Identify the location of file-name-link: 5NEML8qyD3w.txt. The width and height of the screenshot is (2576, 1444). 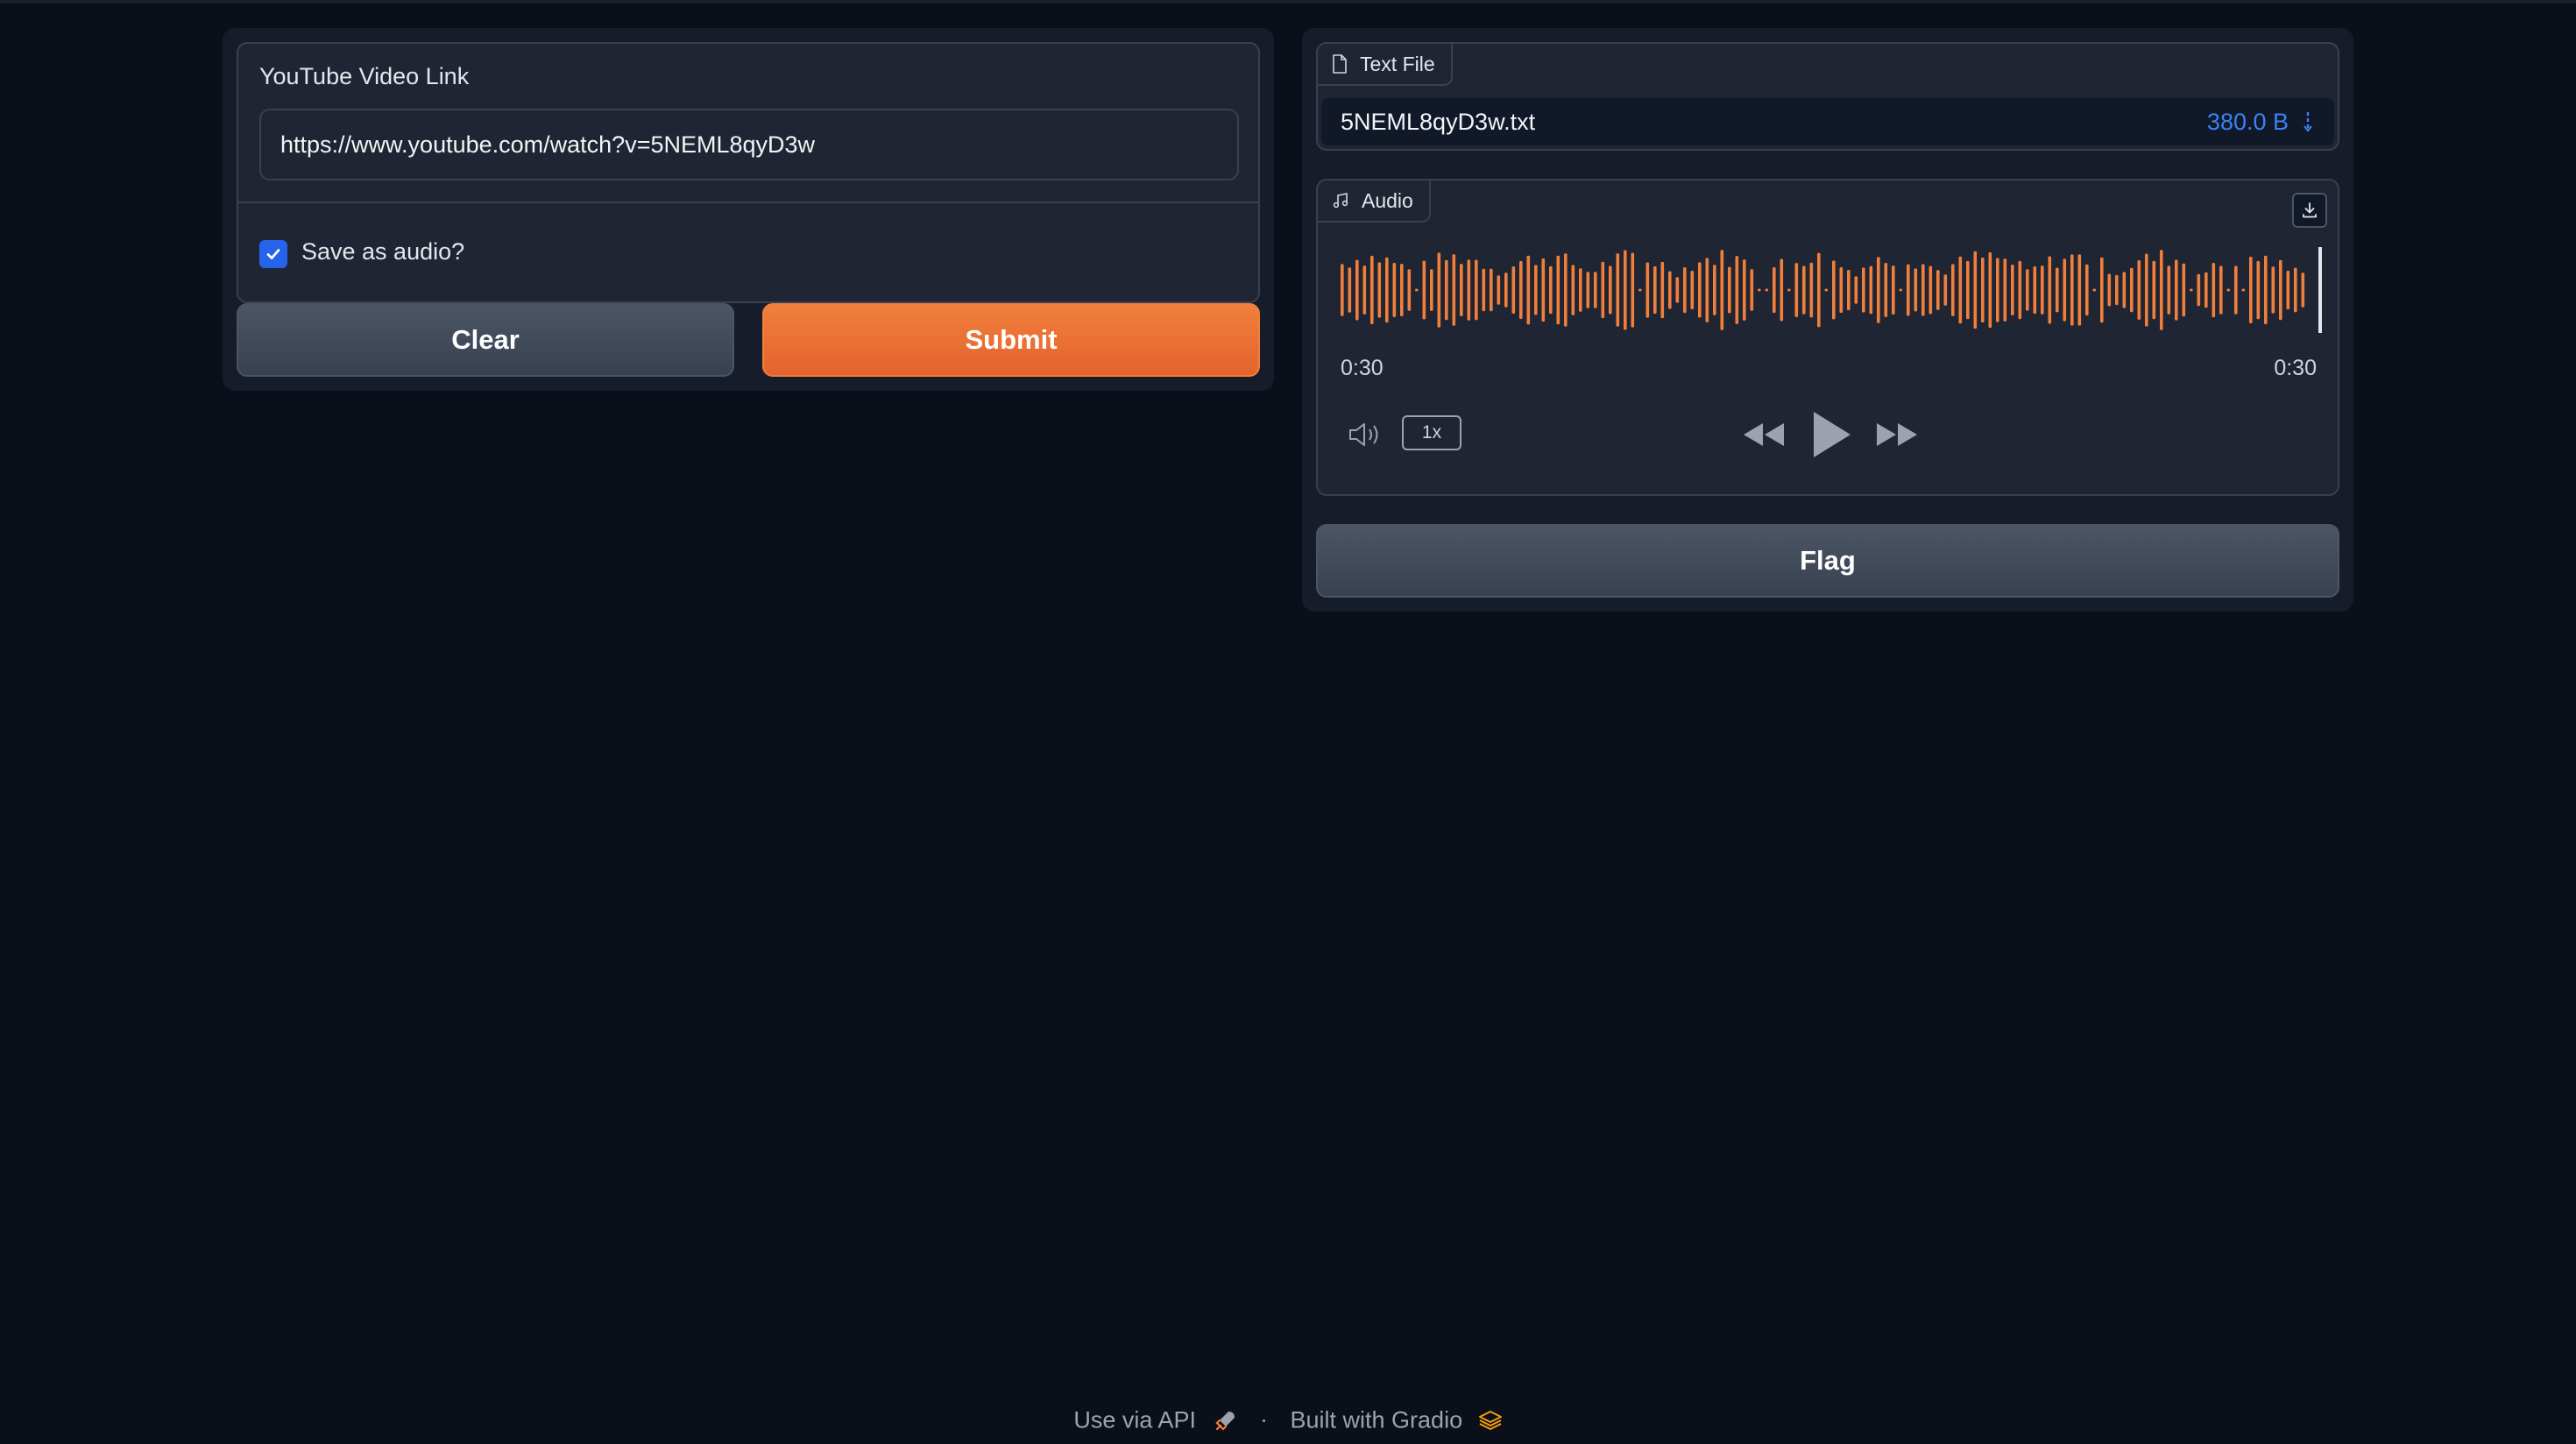
(1438, 123).